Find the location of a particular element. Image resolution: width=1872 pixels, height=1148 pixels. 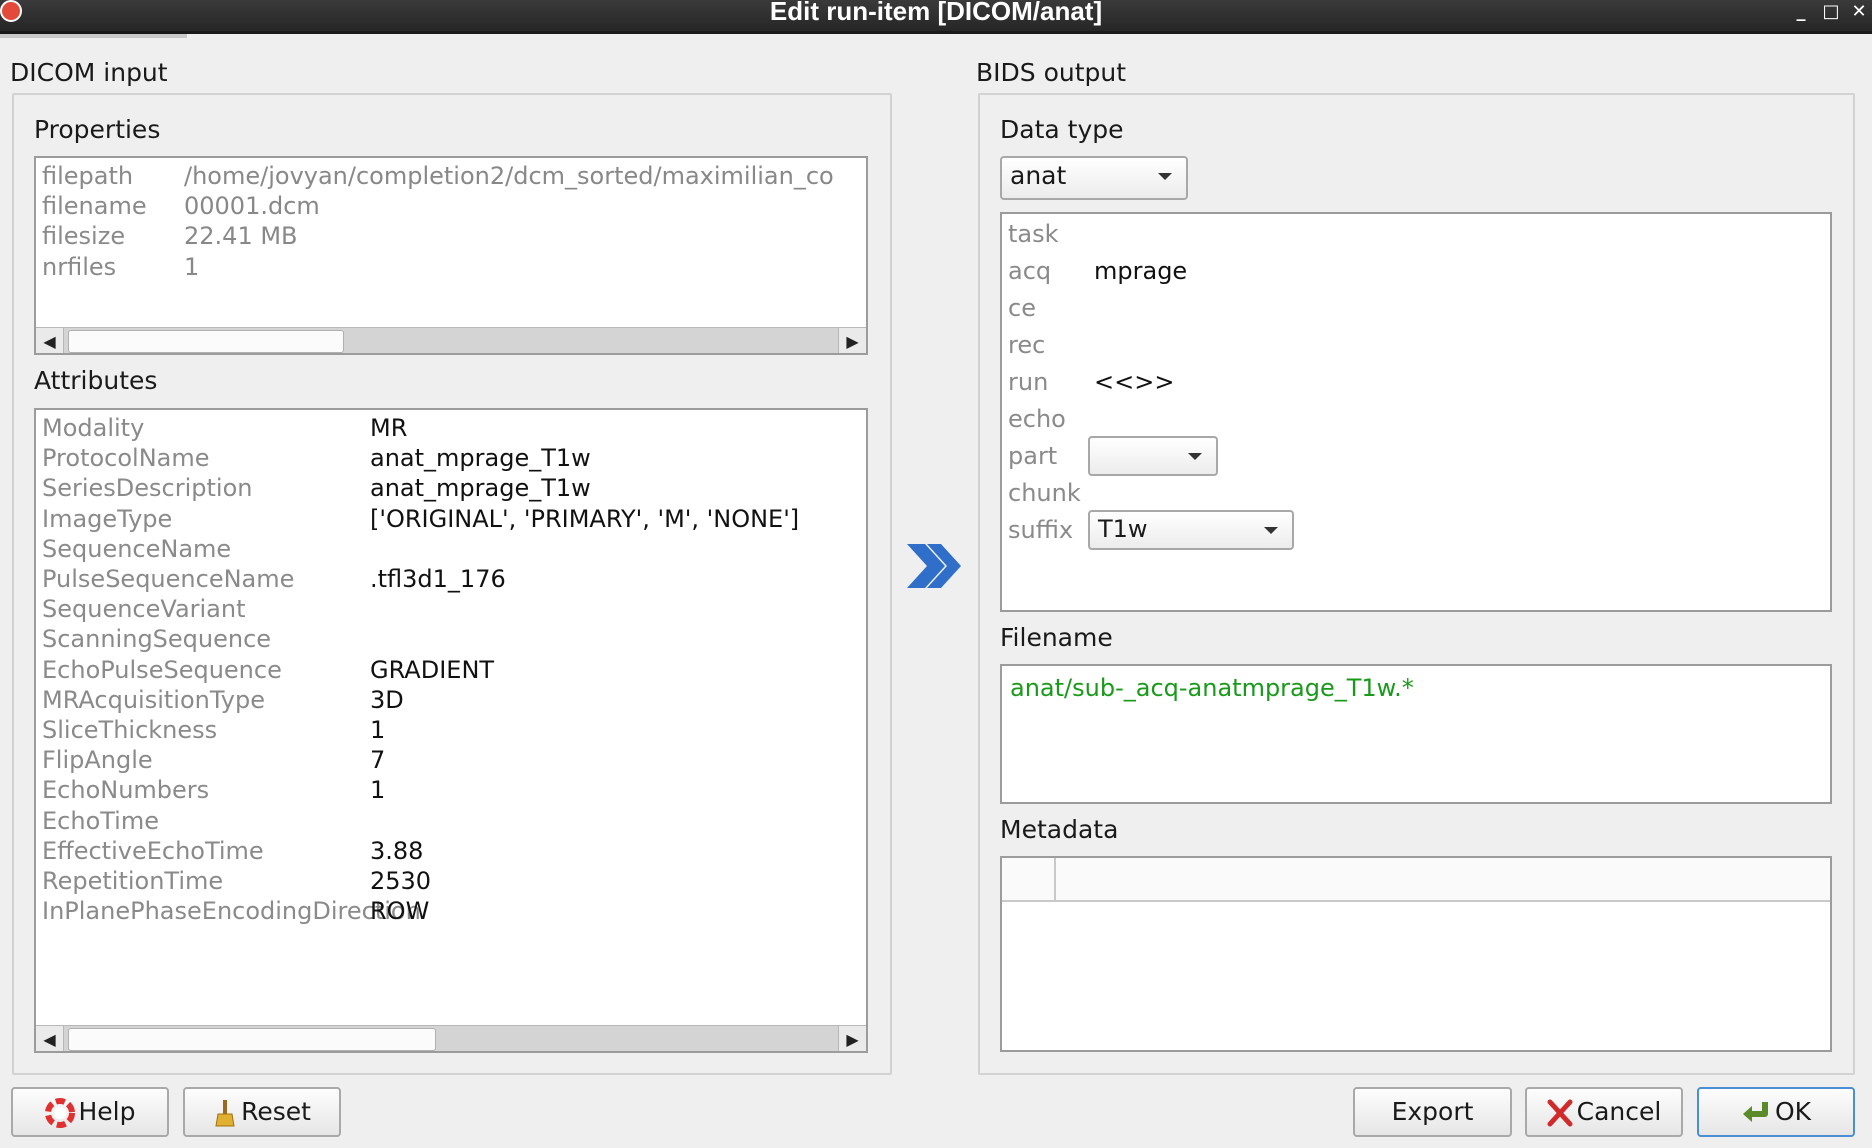

attributes-hscrollbar: ◀ ▶ is located at coordinates (451, 1038).